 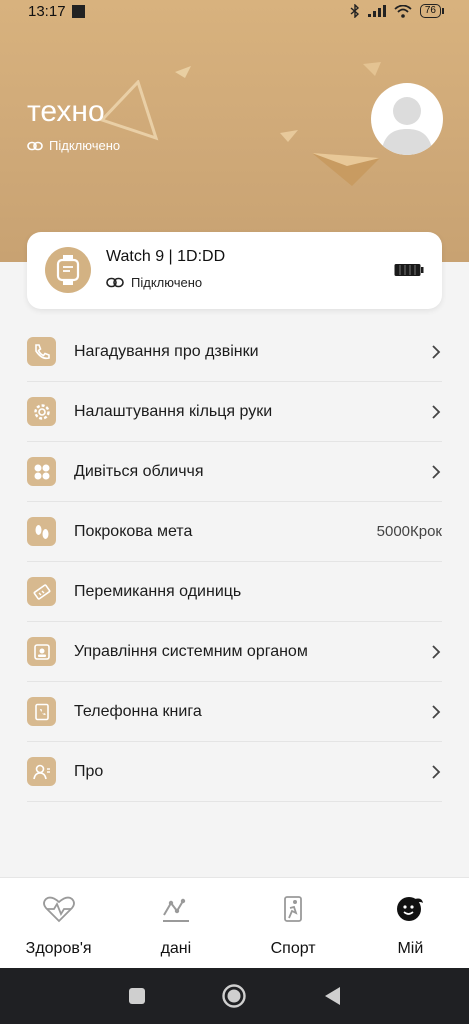 What do you see at coordinates (139, 471) in the screenshot?
I see `menu-item-label: Дивіться обличчя` at bounding box center [139, 471].